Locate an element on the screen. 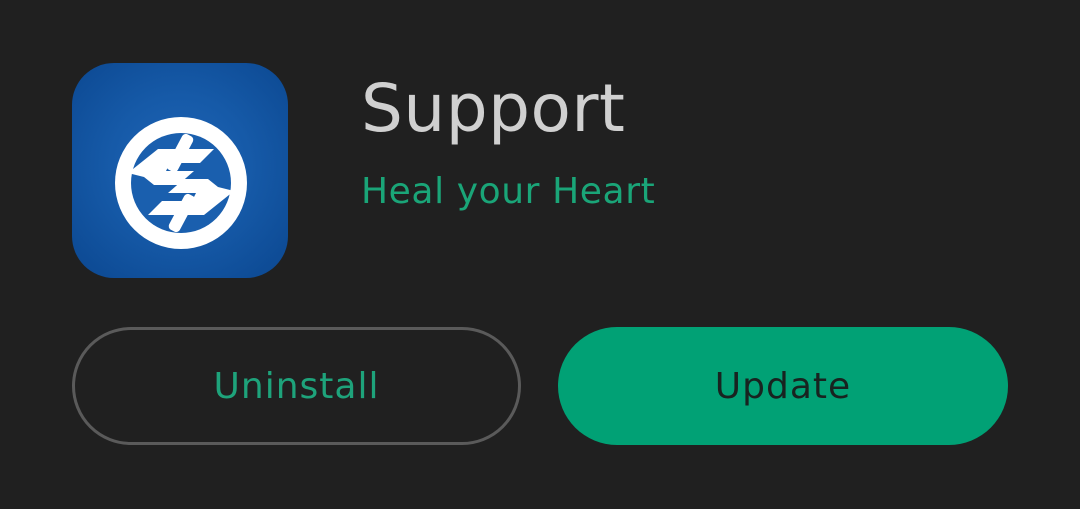 This screenshot has width=1080, height=509. support-hands-logo-icon is located at coordinates (181, 183).